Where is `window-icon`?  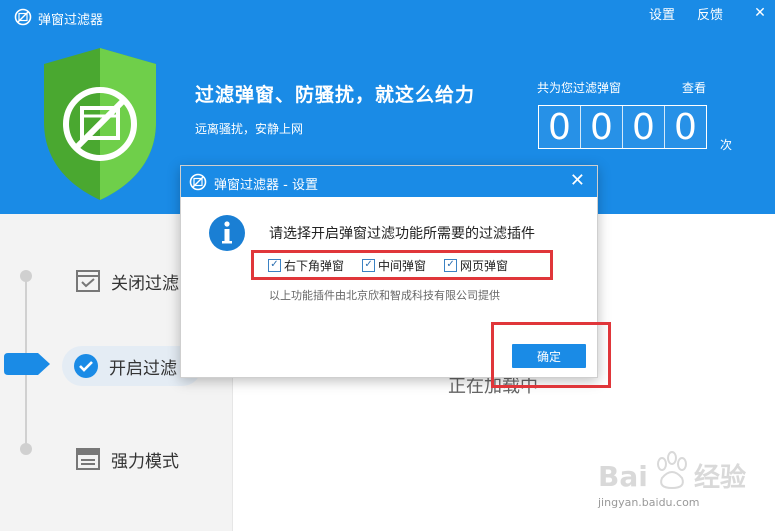
window-icon is located at coordinates (88, 459).